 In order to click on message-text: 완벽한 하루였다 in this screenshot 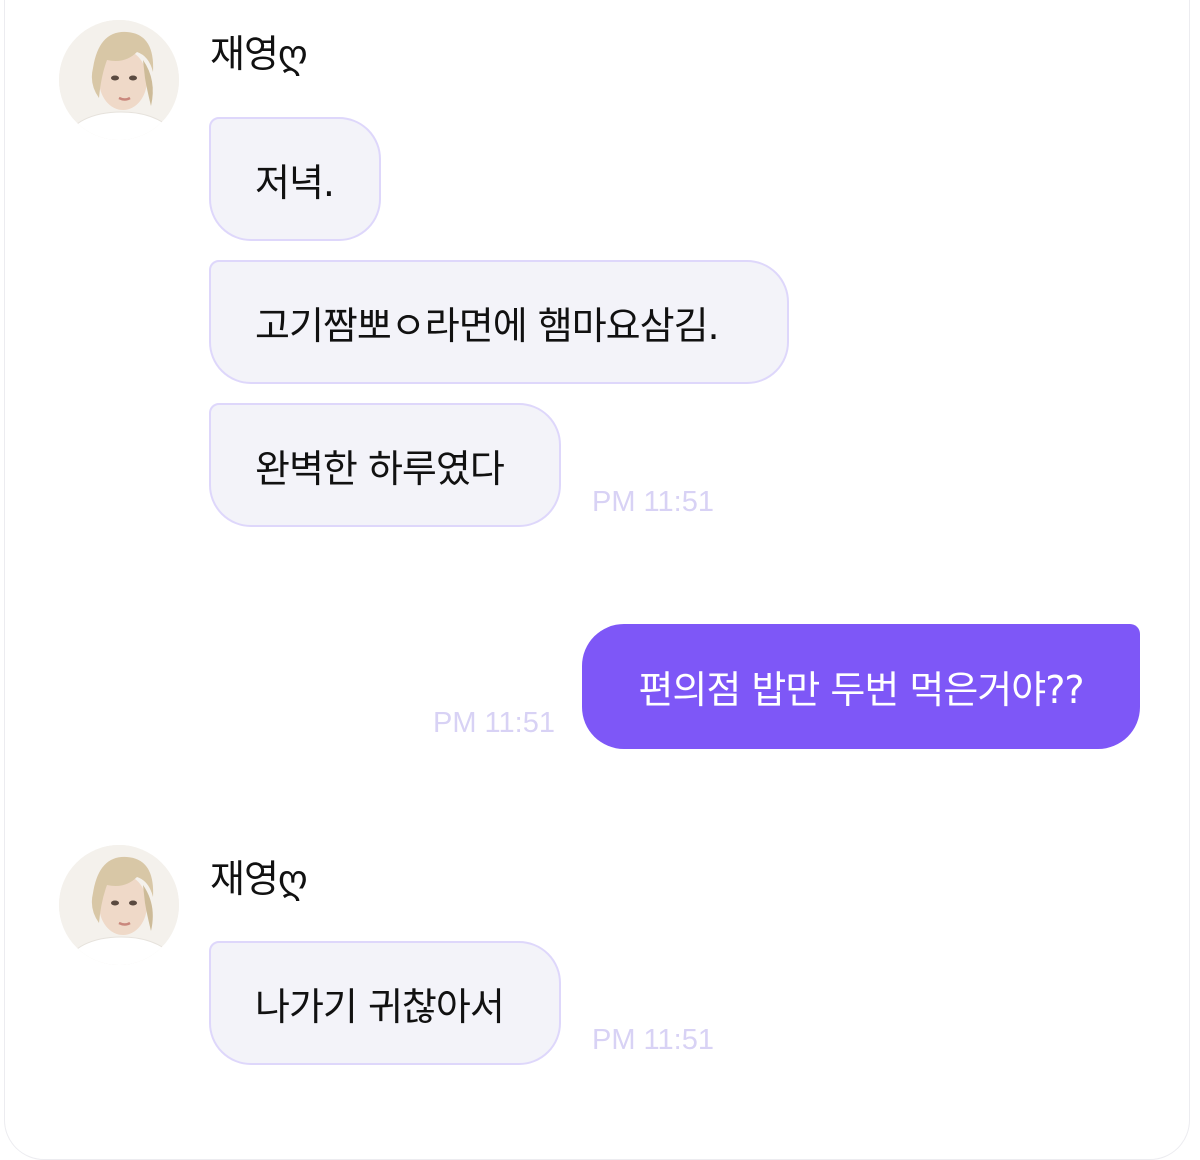, I will do `click(380, 468)`.